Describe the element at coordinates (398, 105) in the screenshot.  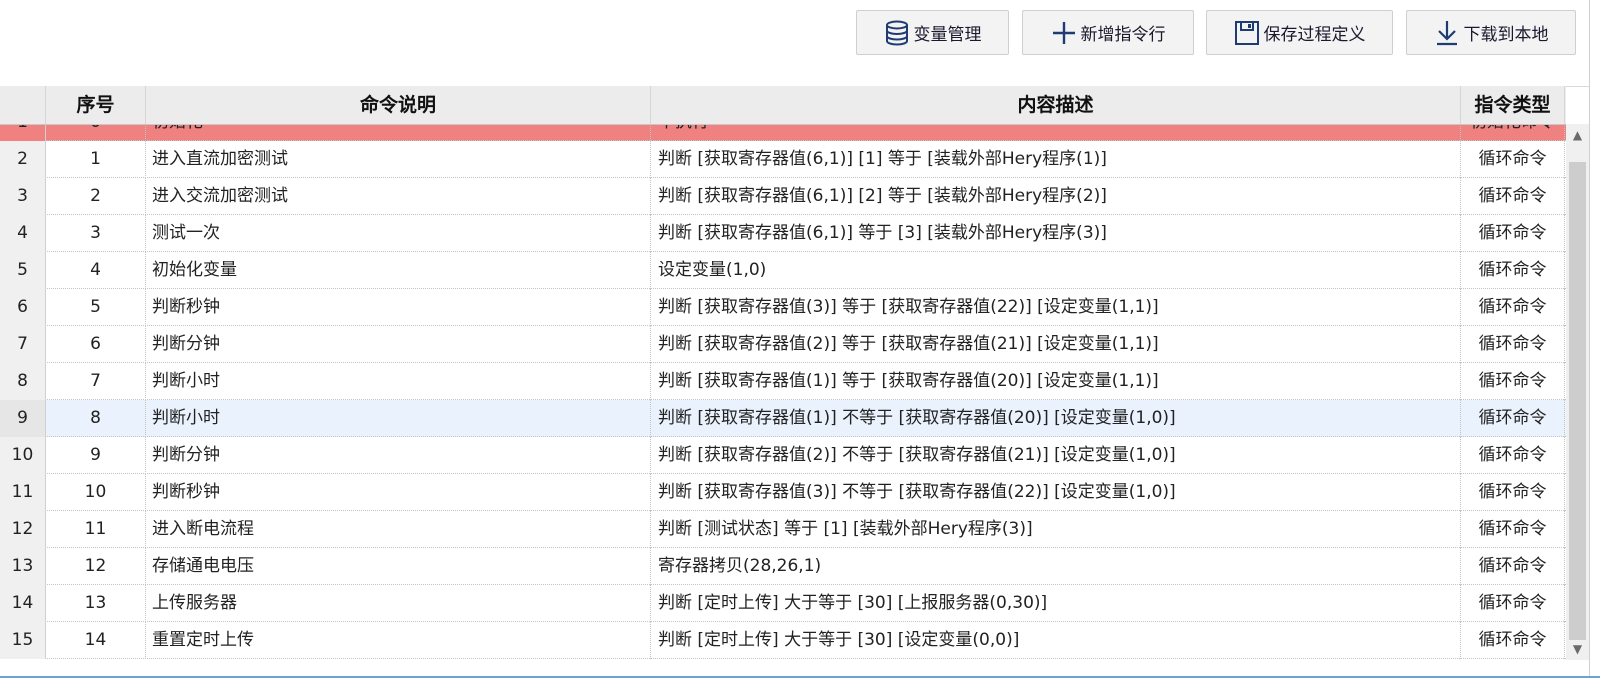
I see `column-header-command: 命令说明` at that location.